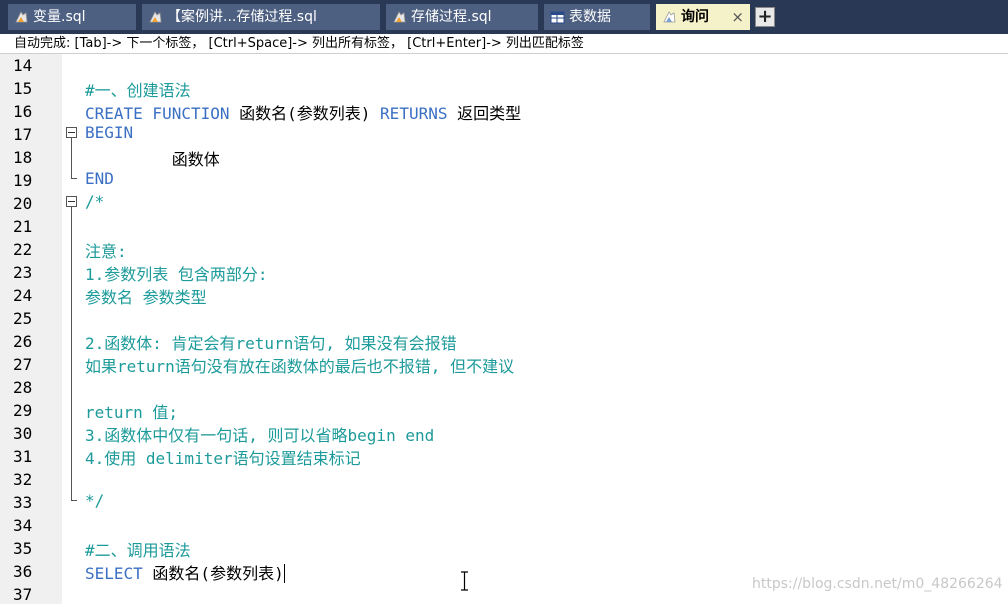 Image resolution: width=1008 pixels, height=604 pixels. I want to click on tab-query: 询问 ×, so click(703, 17).